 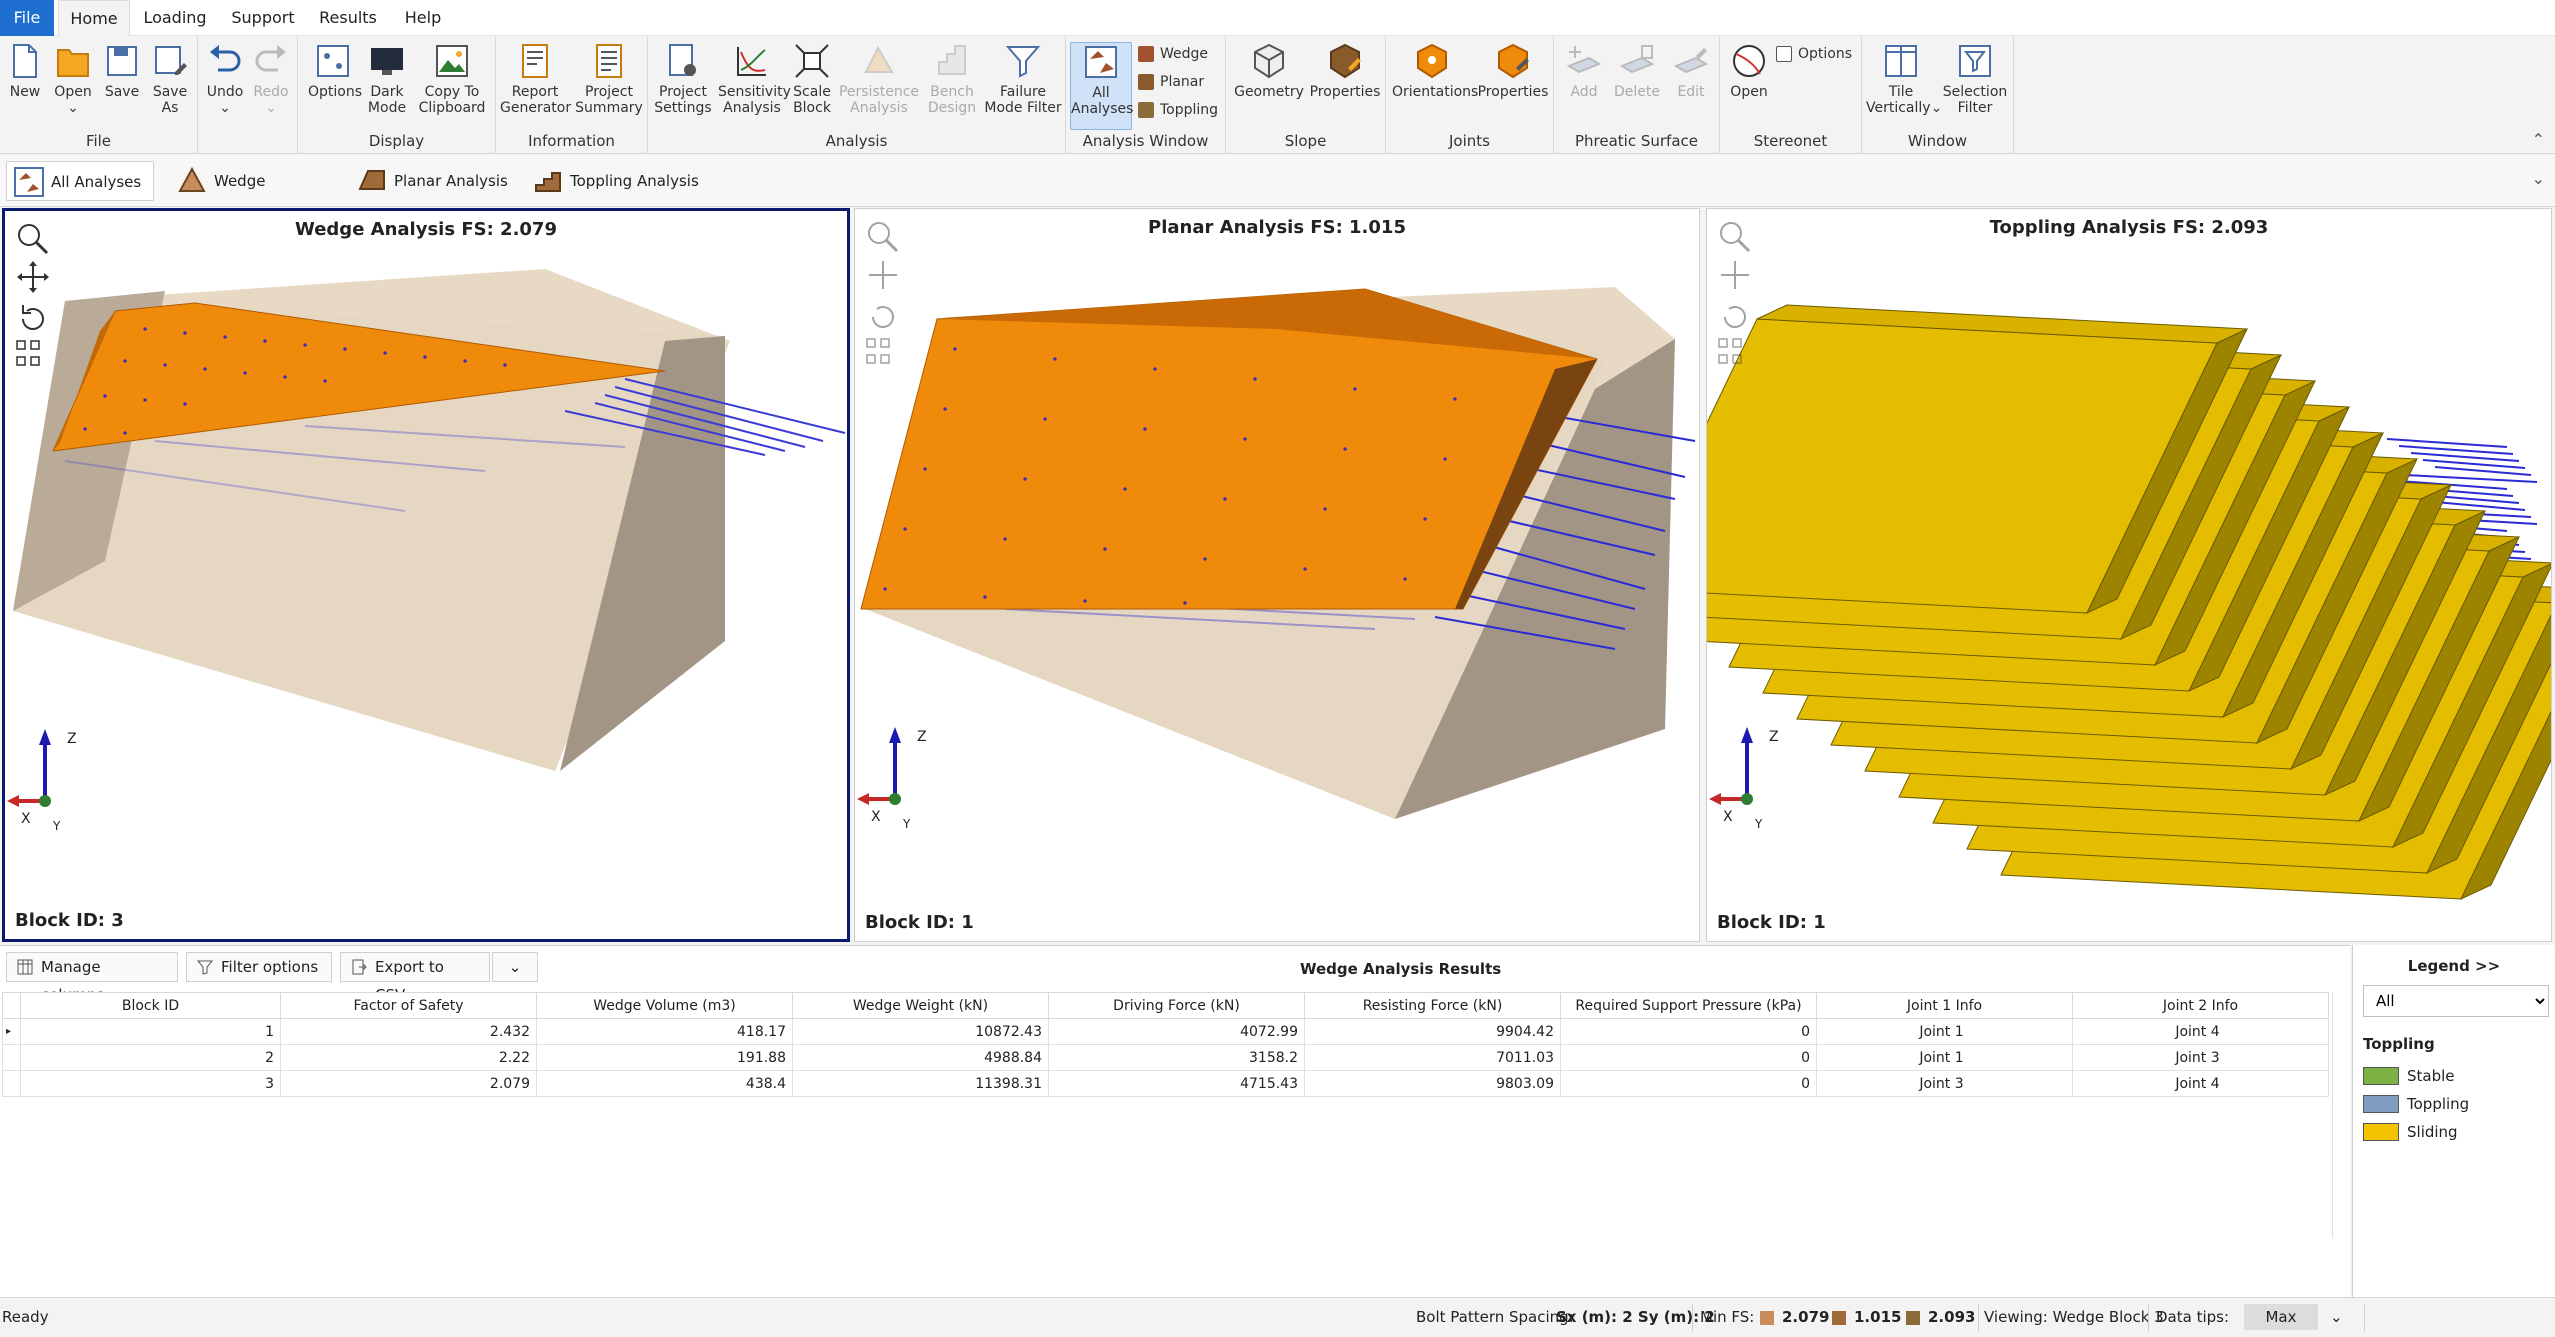 I want to click on tab-all-label: All Analyses, so click(x=96, y=182).